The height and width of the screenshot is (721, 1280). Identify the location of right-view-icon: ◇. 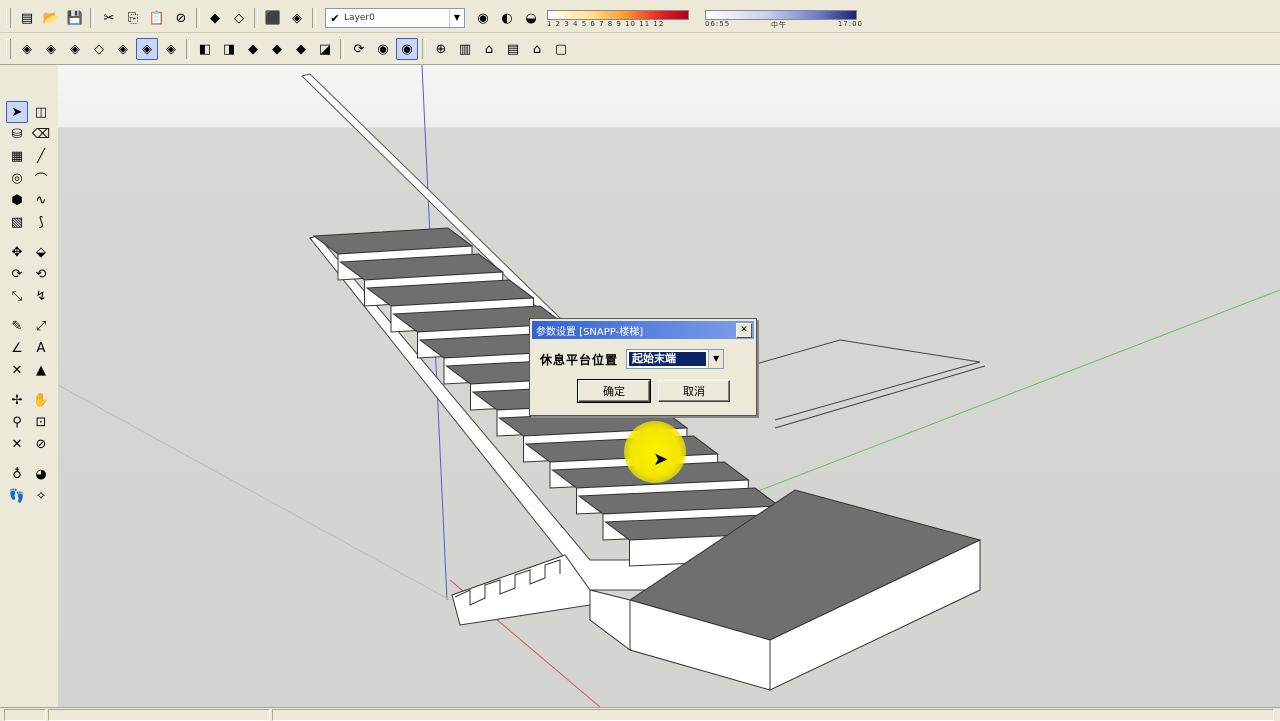
(99, 49).